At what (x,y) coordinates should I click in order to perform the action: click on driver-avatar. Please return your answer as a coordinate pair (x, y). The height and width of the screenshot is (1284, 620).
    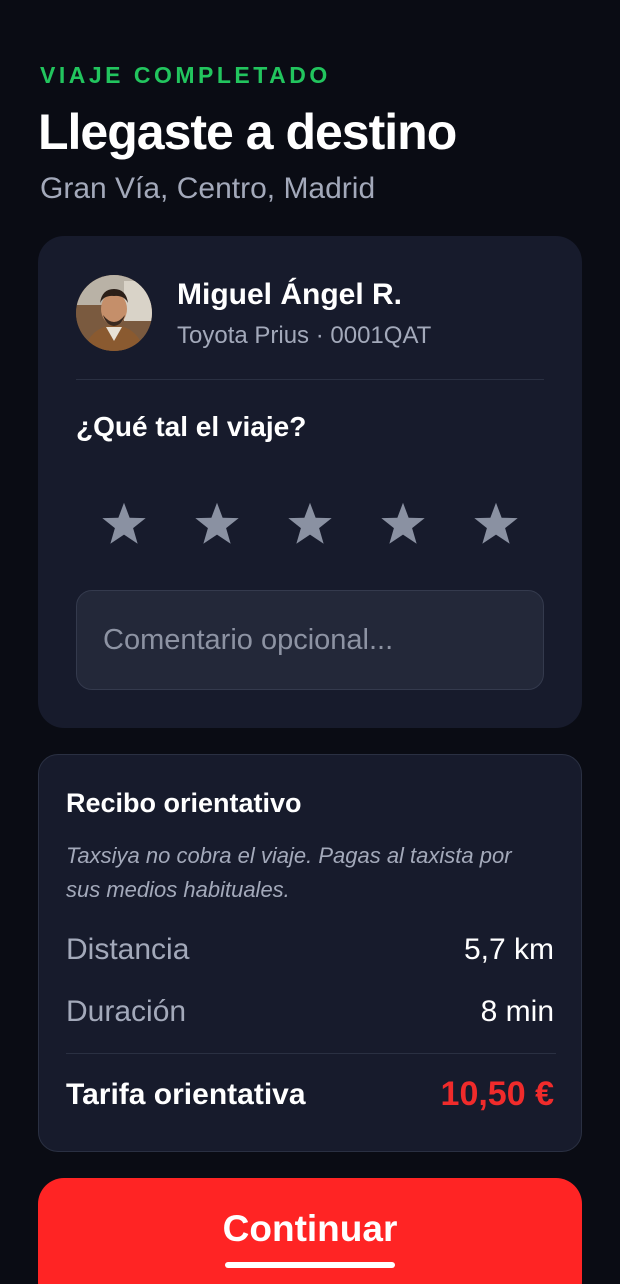
    Looking at the image, I should click on (114, 313).